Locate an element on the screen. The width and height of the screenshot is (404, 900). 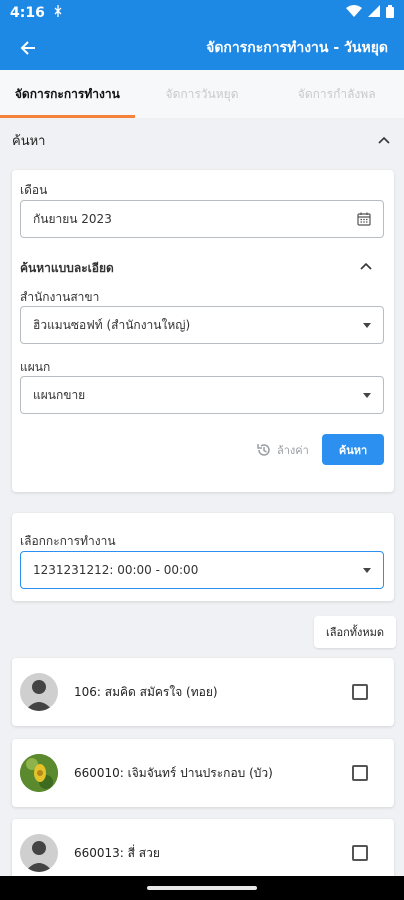
status-time: 4:16 is located at coordinates (27, 13).